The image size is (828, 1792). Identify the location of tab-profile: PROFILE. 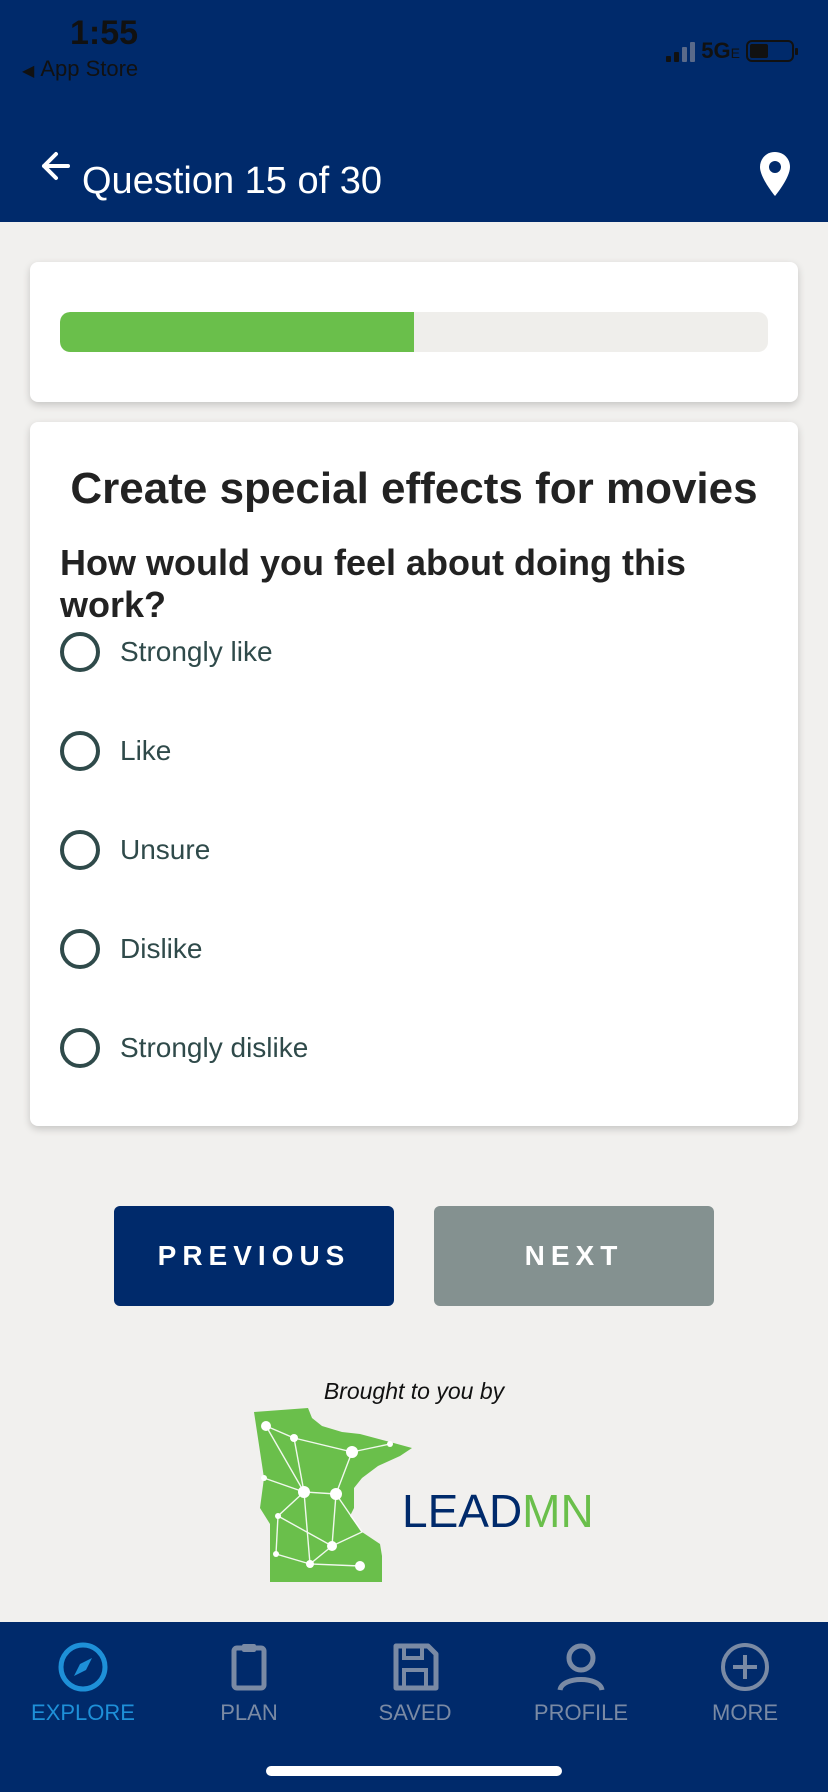
(581, 1683).